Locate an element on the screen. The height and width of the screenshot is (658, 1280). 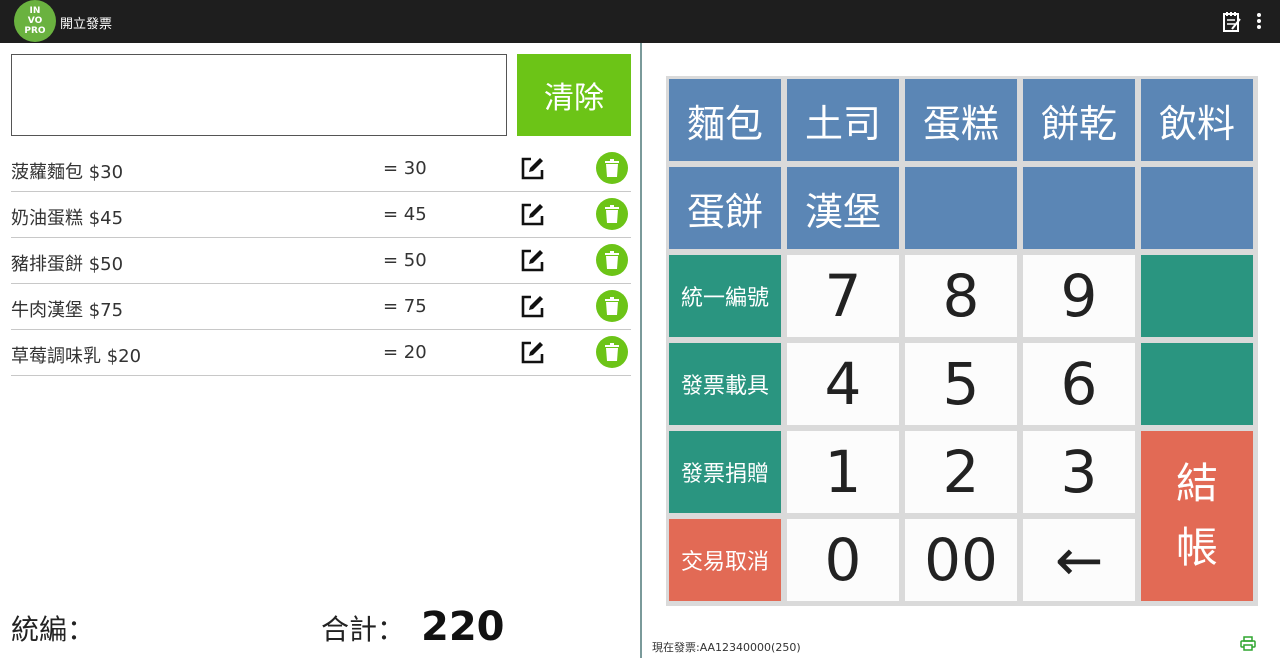
item-subtotal: = 30 is located at coordinates (405, 168).